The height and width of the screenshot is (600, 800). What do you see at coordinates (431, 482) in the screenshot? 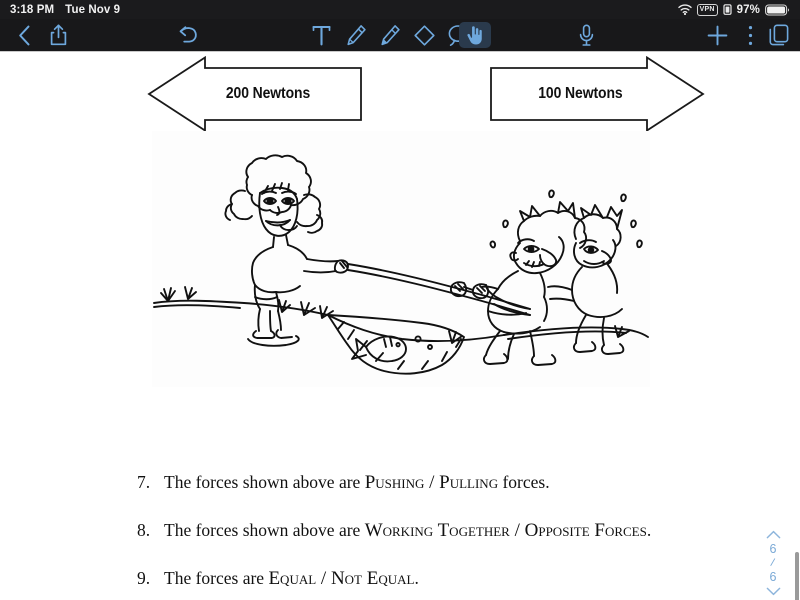
I see `question-choices: Pushing / Pulling` at bounding box center [431, 482].